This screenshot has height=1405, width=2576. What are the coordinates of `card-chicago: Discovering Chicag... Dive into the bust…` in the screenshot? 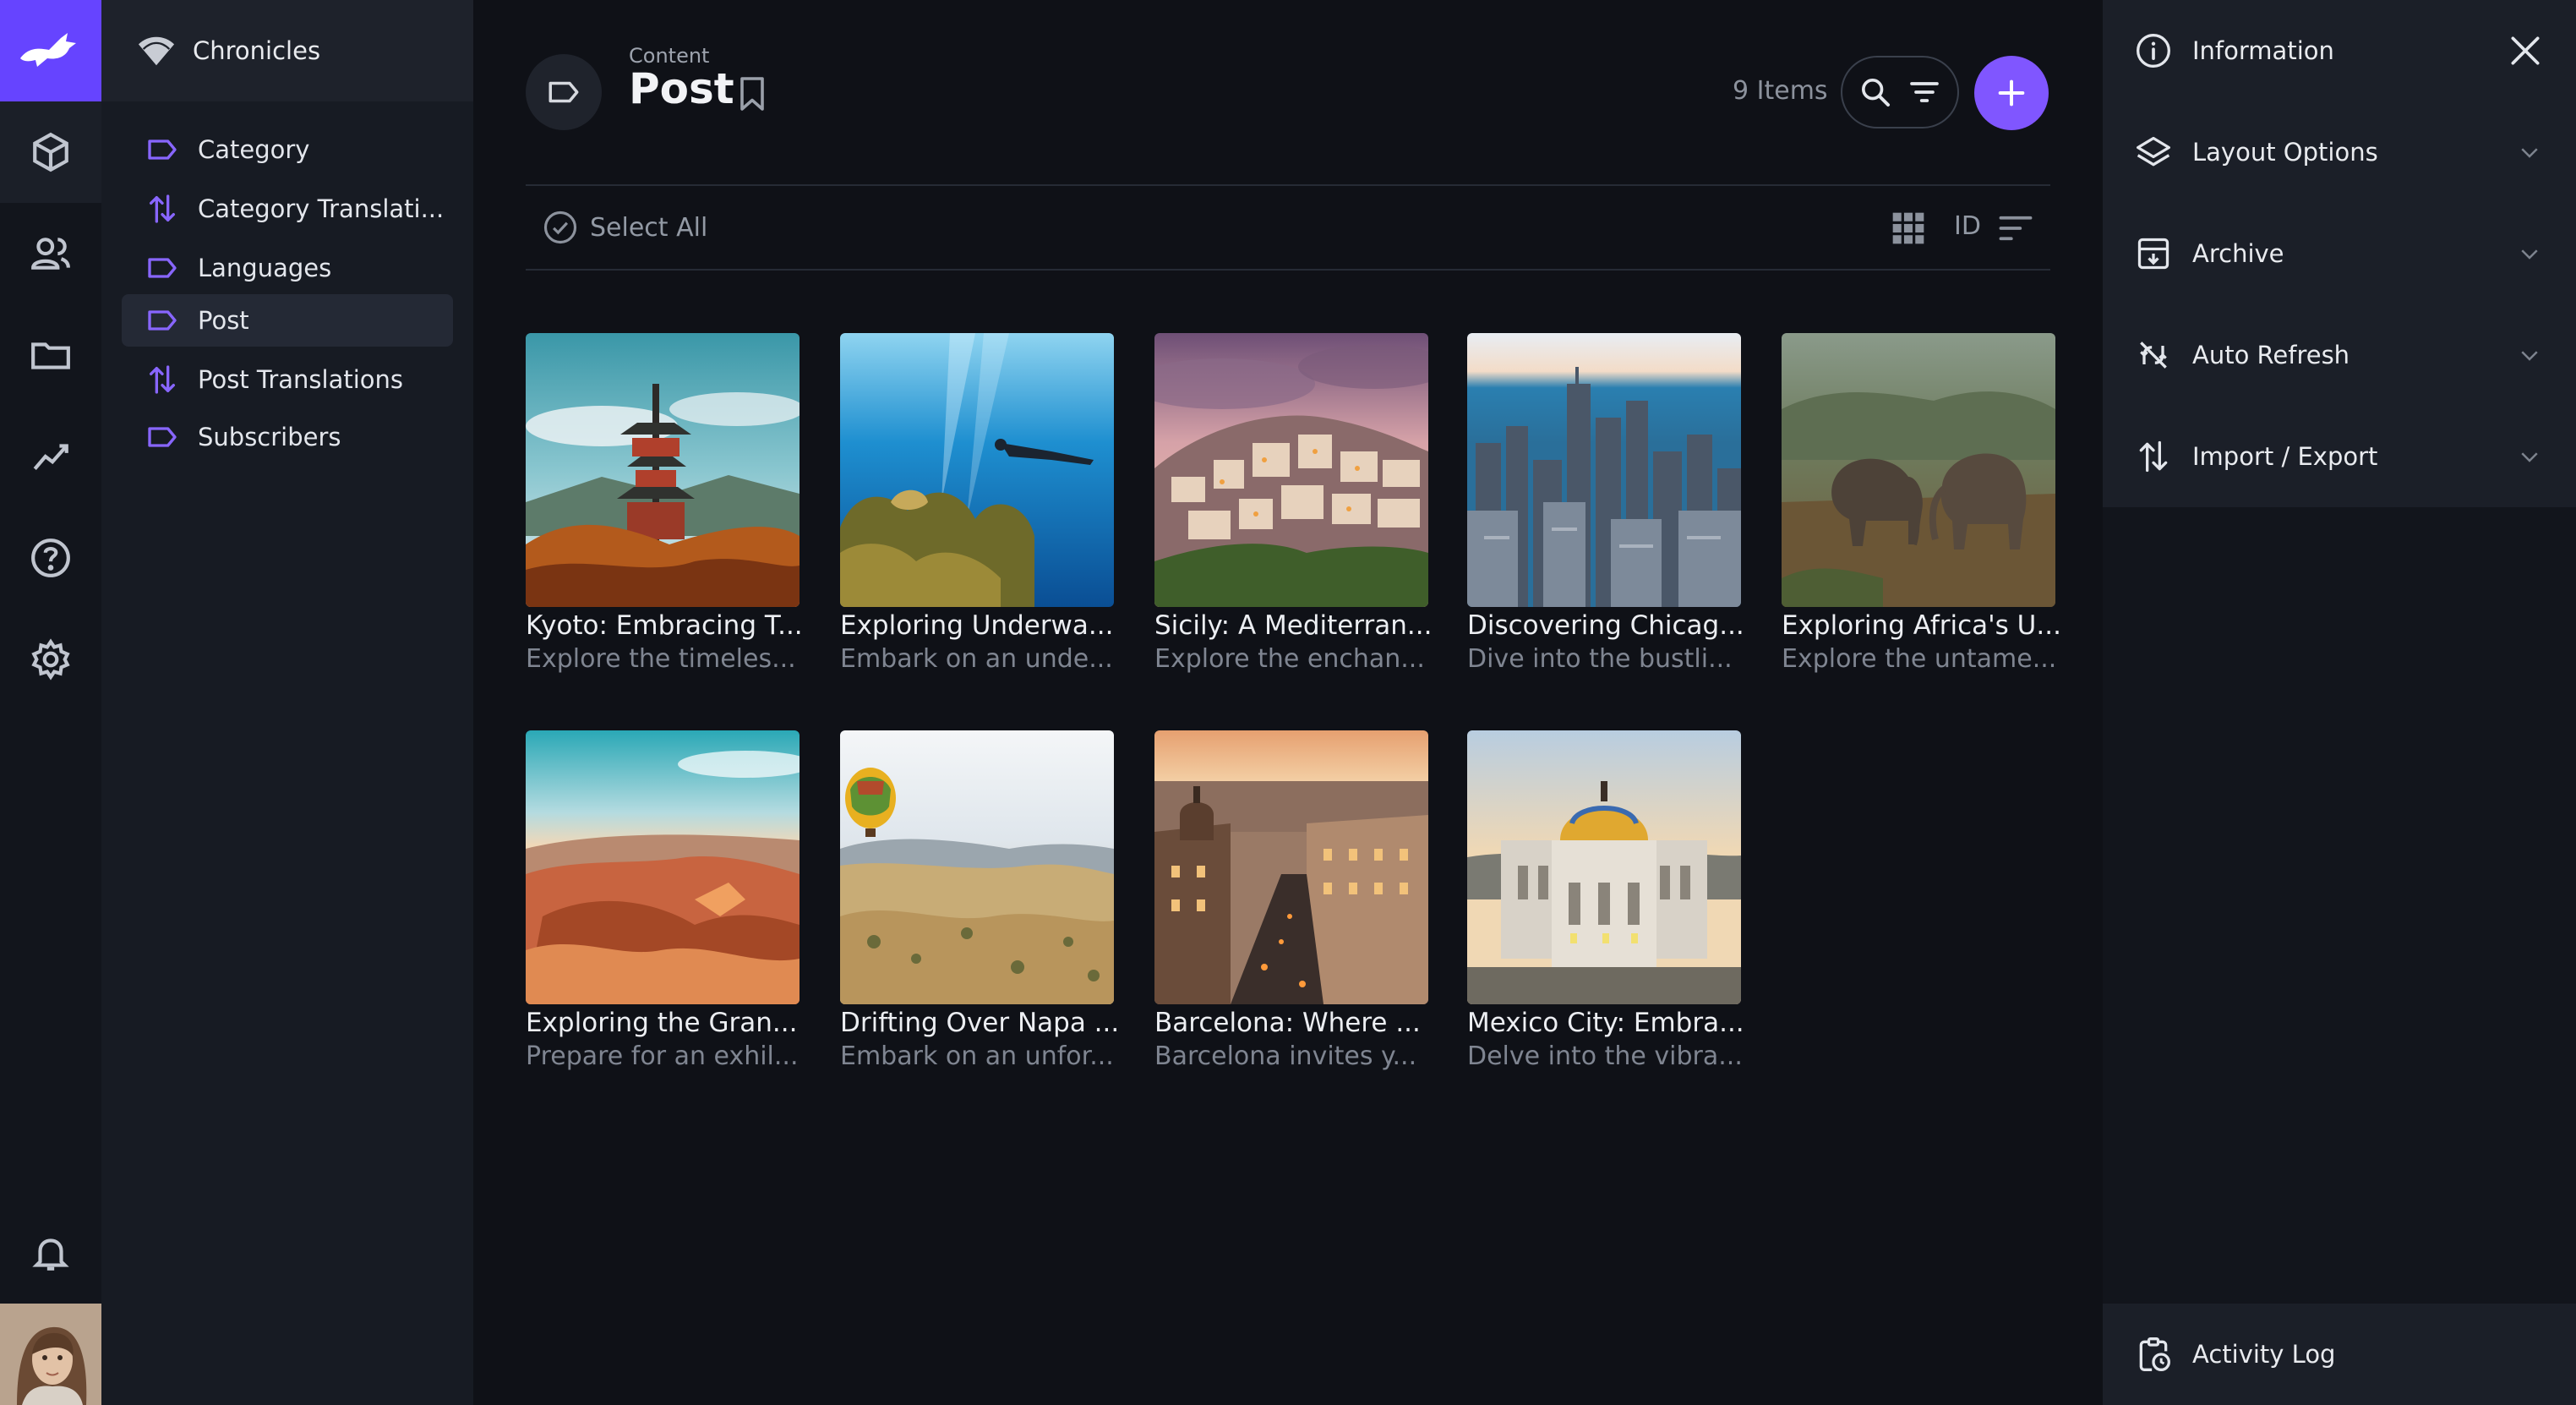 It's located at (1605, 503).